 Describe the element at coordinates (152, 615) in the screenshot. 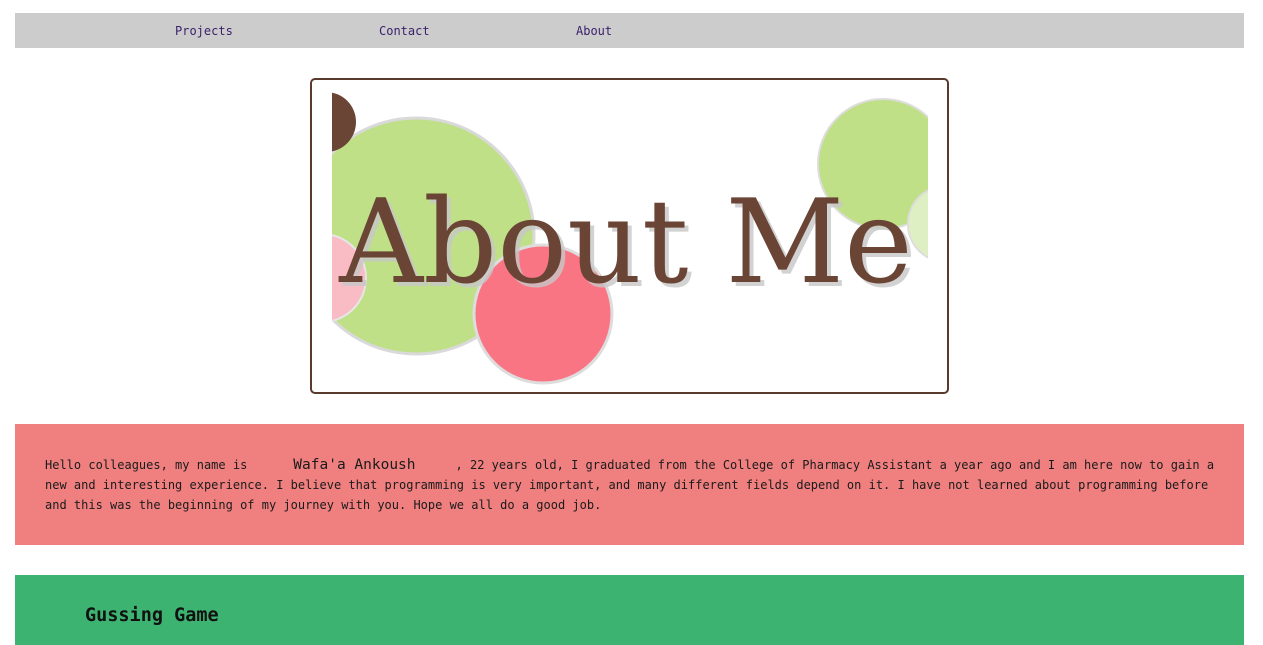

I see `game-title: Gussing Game` at that location.